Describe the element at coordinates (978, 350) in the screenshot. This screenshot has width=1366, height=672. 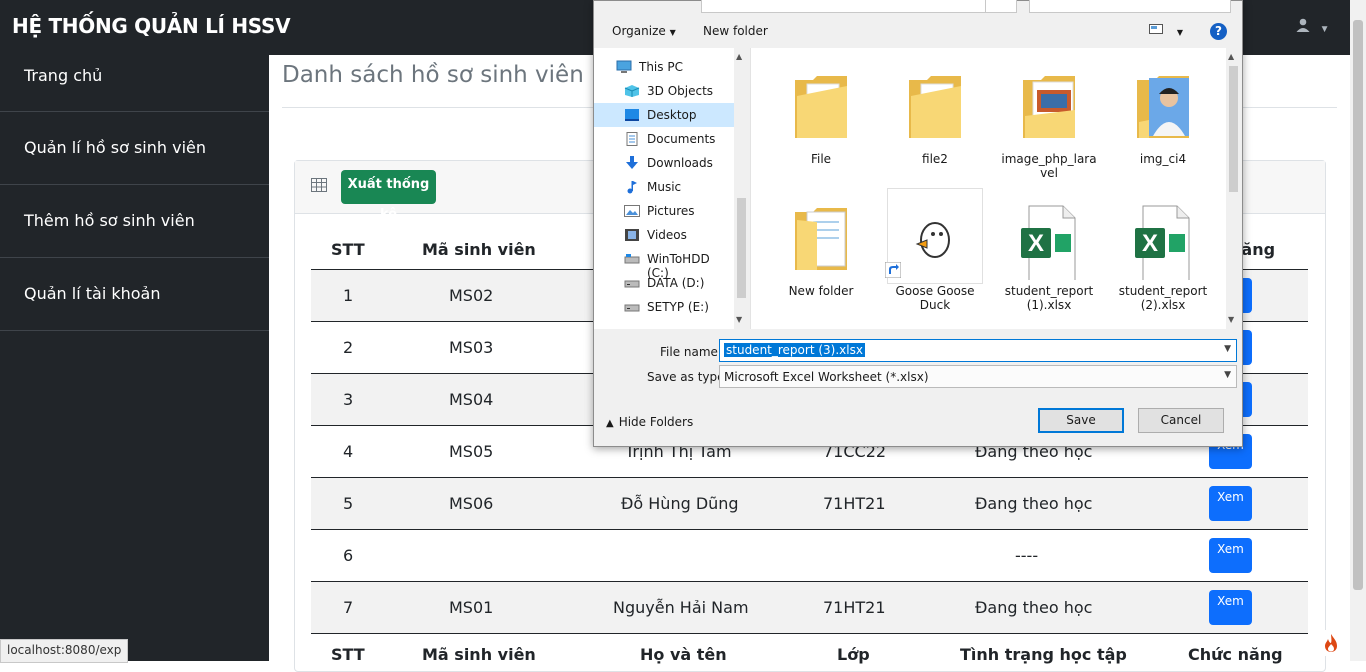
I see `file-name-input: student_report (3).xlsx ▼` at that location.